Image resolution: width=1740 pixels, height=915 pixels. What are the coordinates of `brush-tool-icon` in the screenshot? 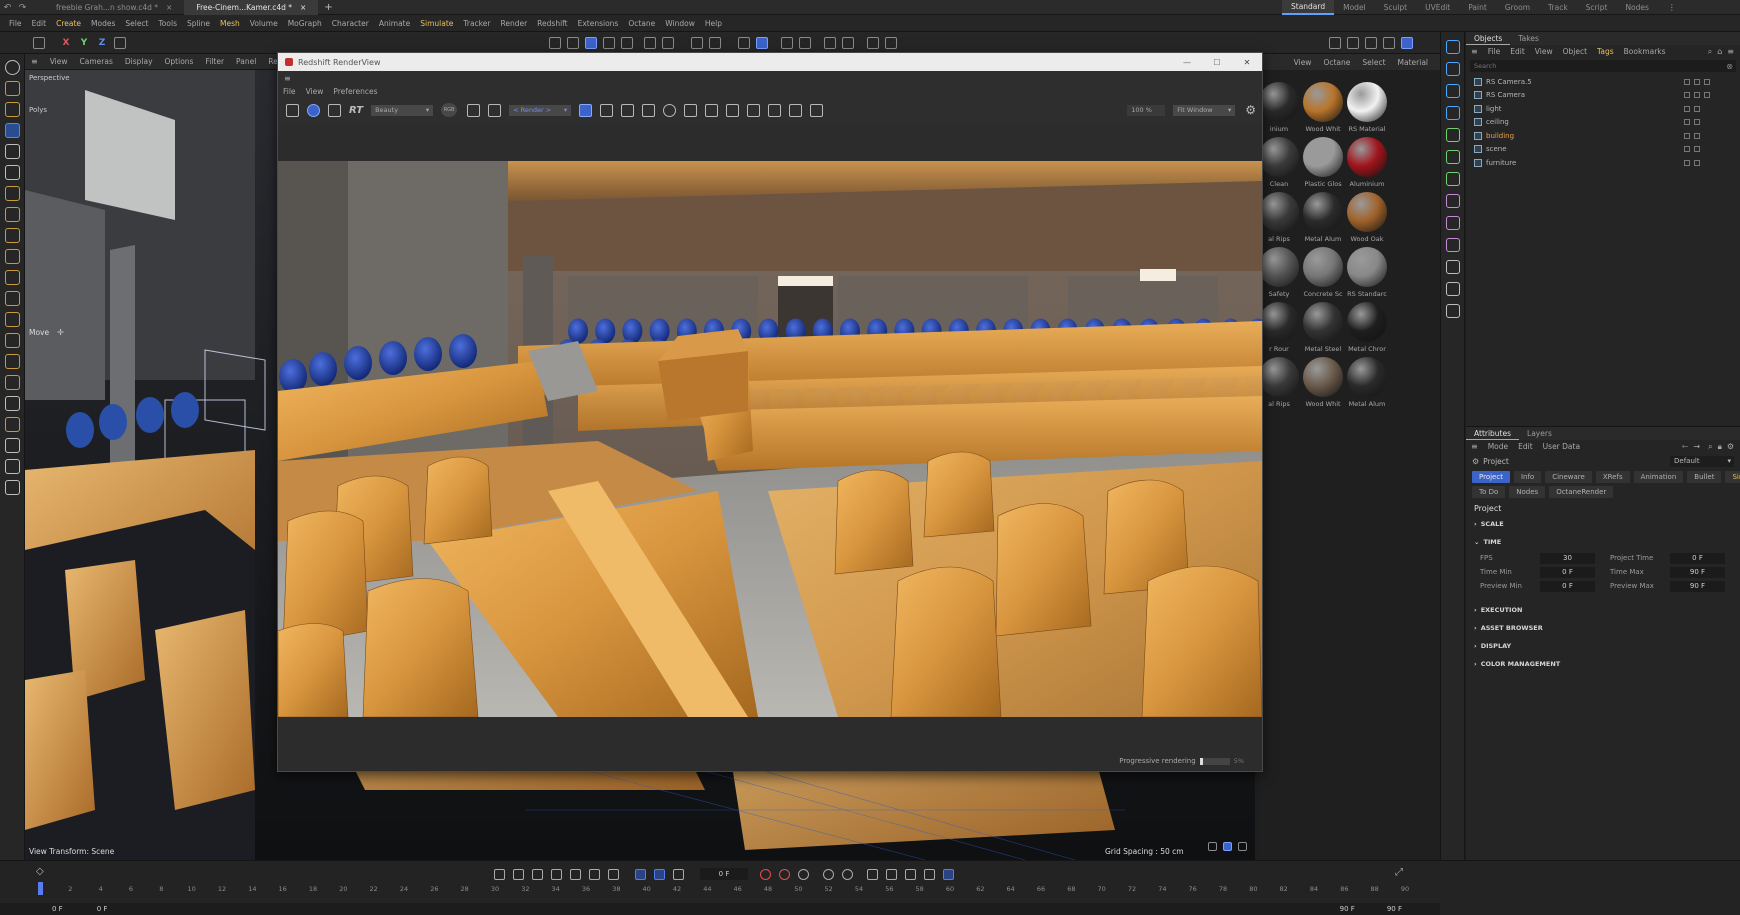 It's located at (12, 214).